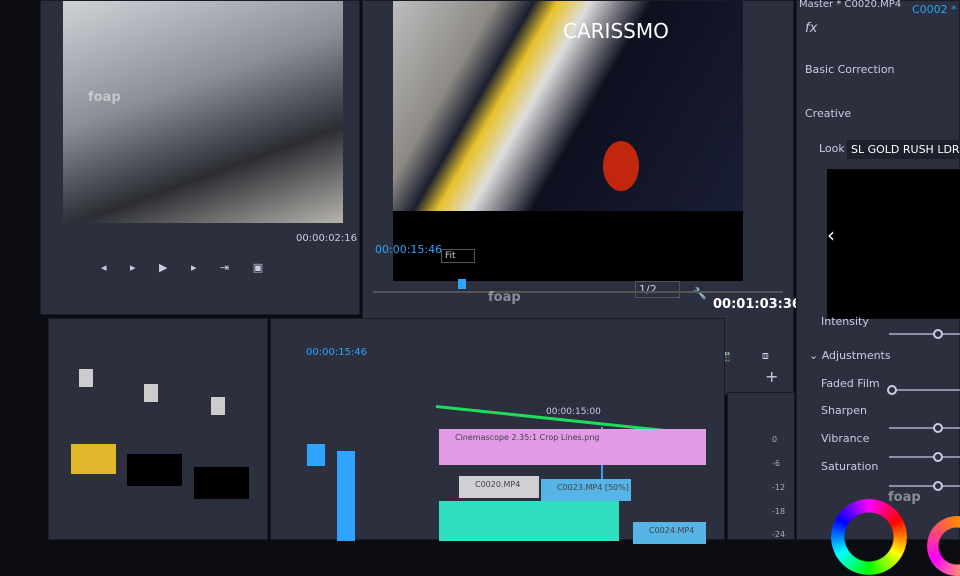 This screenshot has height=576, width=960. Describe the element at coordinates (621, 166) in the screenshot. I see `taillight` at that location.